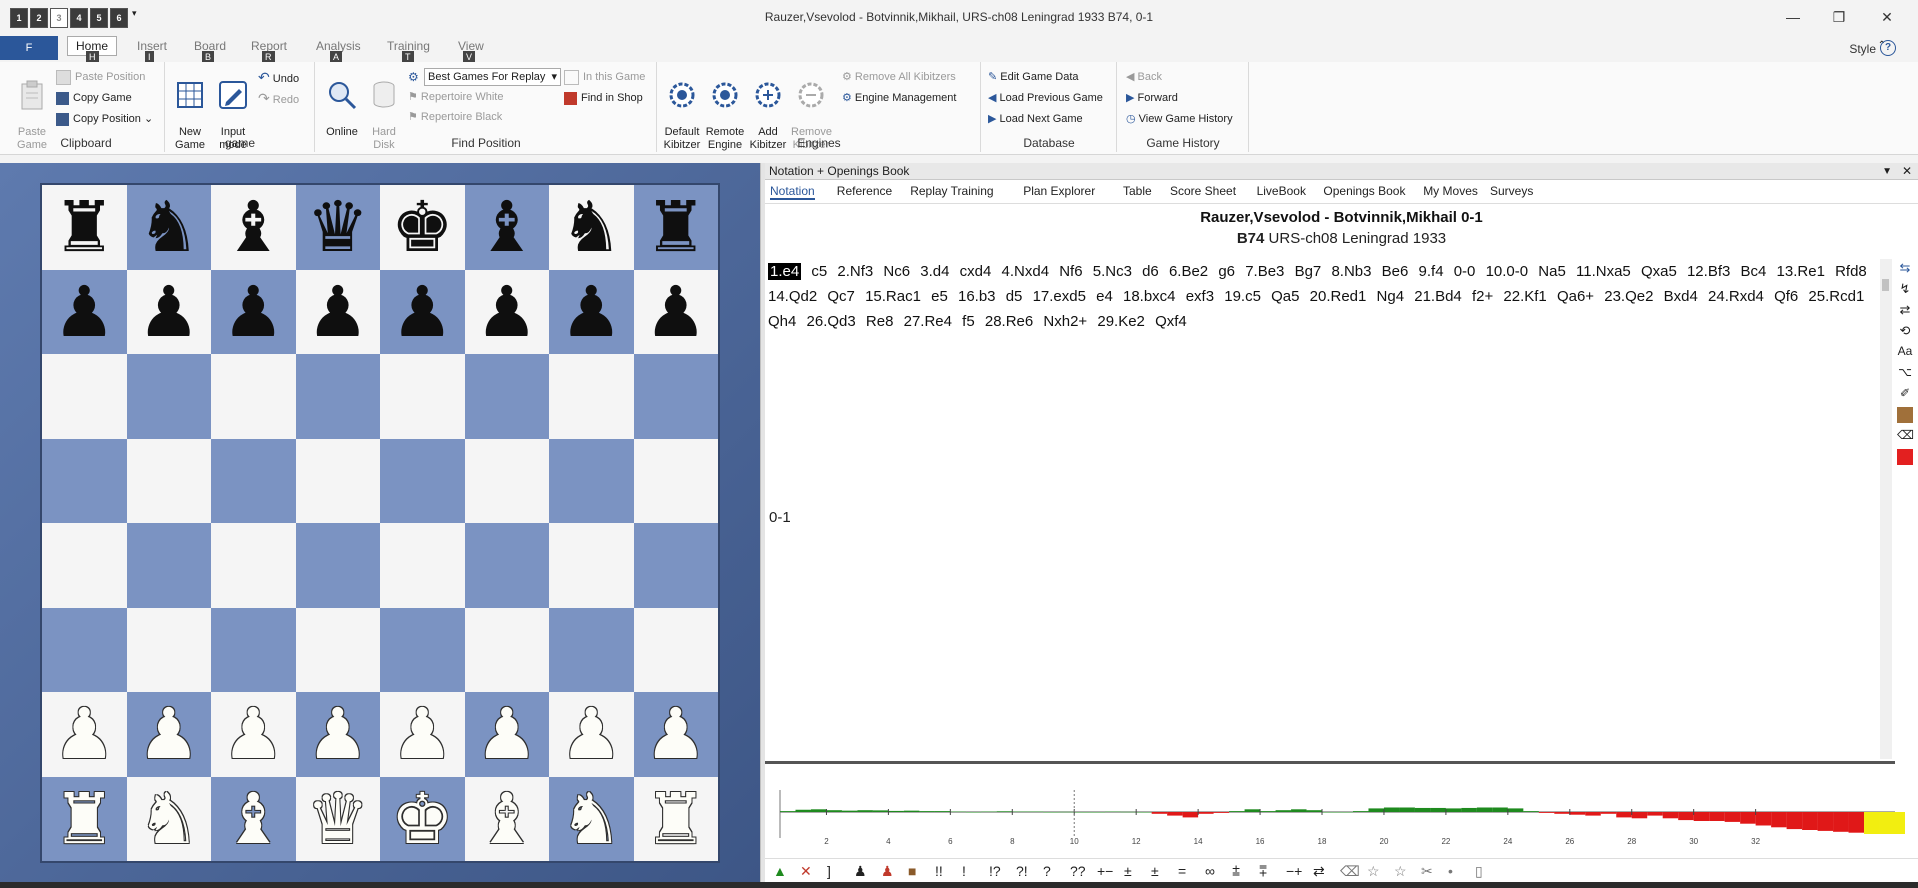  What do you see at coordinates (1105, 871) in the screenshot?
I see `annotation-glyph-button: +−` at bounding box center [1105, 871].